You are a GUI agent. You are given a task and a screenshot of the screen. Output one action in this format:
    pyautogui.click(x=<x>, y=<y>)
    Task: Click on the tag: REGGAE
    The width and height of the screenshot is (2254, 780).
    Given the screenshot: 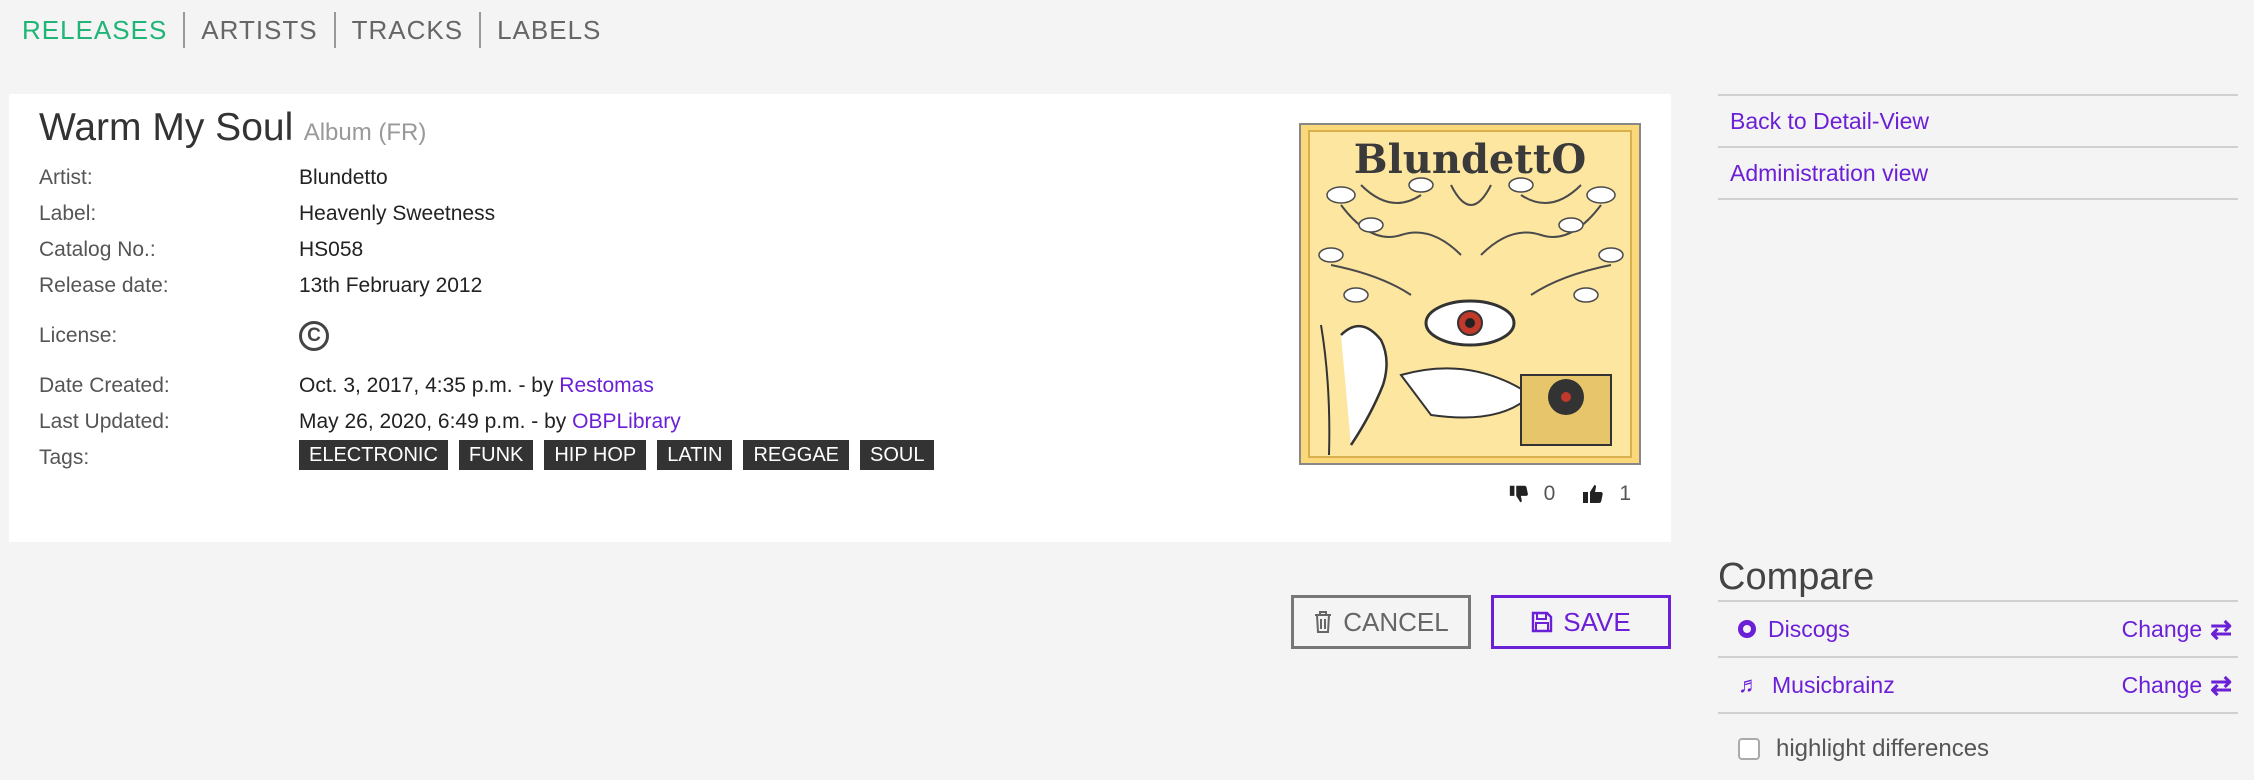 What is the action you would take?
    pyautogui.click(x=796, y=455)
    